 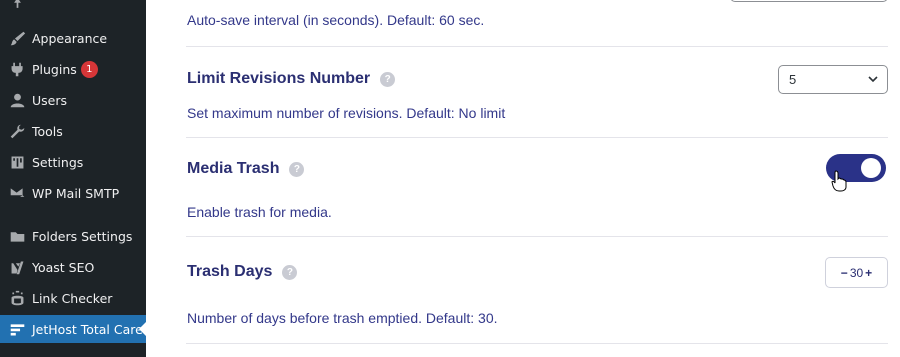 I want to click on sidebar-item-label: Settings, so click(x=58, y=162).